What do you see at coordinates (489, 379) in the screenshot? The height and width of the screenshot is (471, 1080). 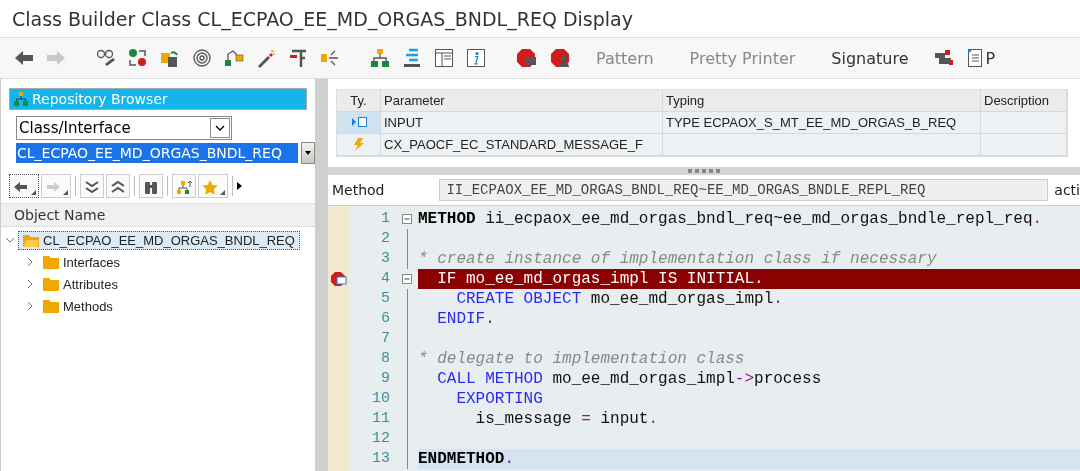 I see `code-keyword: CALL METHOD` at bounding box center [489, 379].